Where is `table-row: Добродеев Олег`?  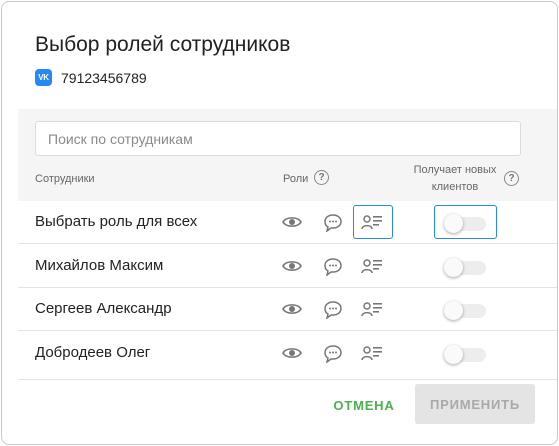
table-row: Добродеев Олег is located at coordinates (287, 353).